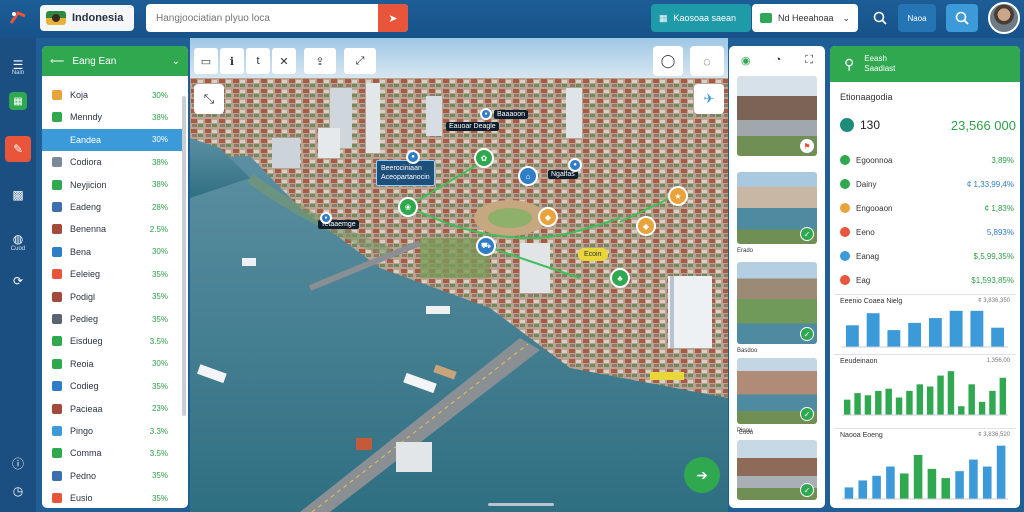 Image resolution: width=1024 pixels, height=512 pixels. Describe the element at coordinates (646, 226) in the screenshot. I see `map-pin: ◆` at that location.